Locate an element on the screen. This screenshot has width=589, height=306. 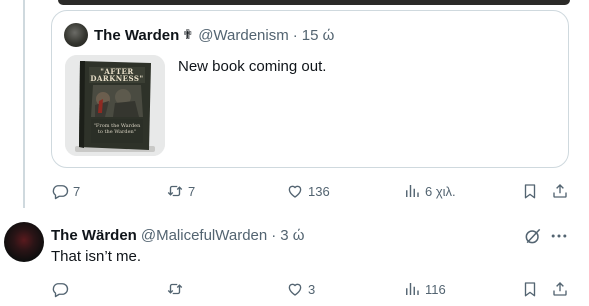
more-options-button is located at coordinates (559, 236).